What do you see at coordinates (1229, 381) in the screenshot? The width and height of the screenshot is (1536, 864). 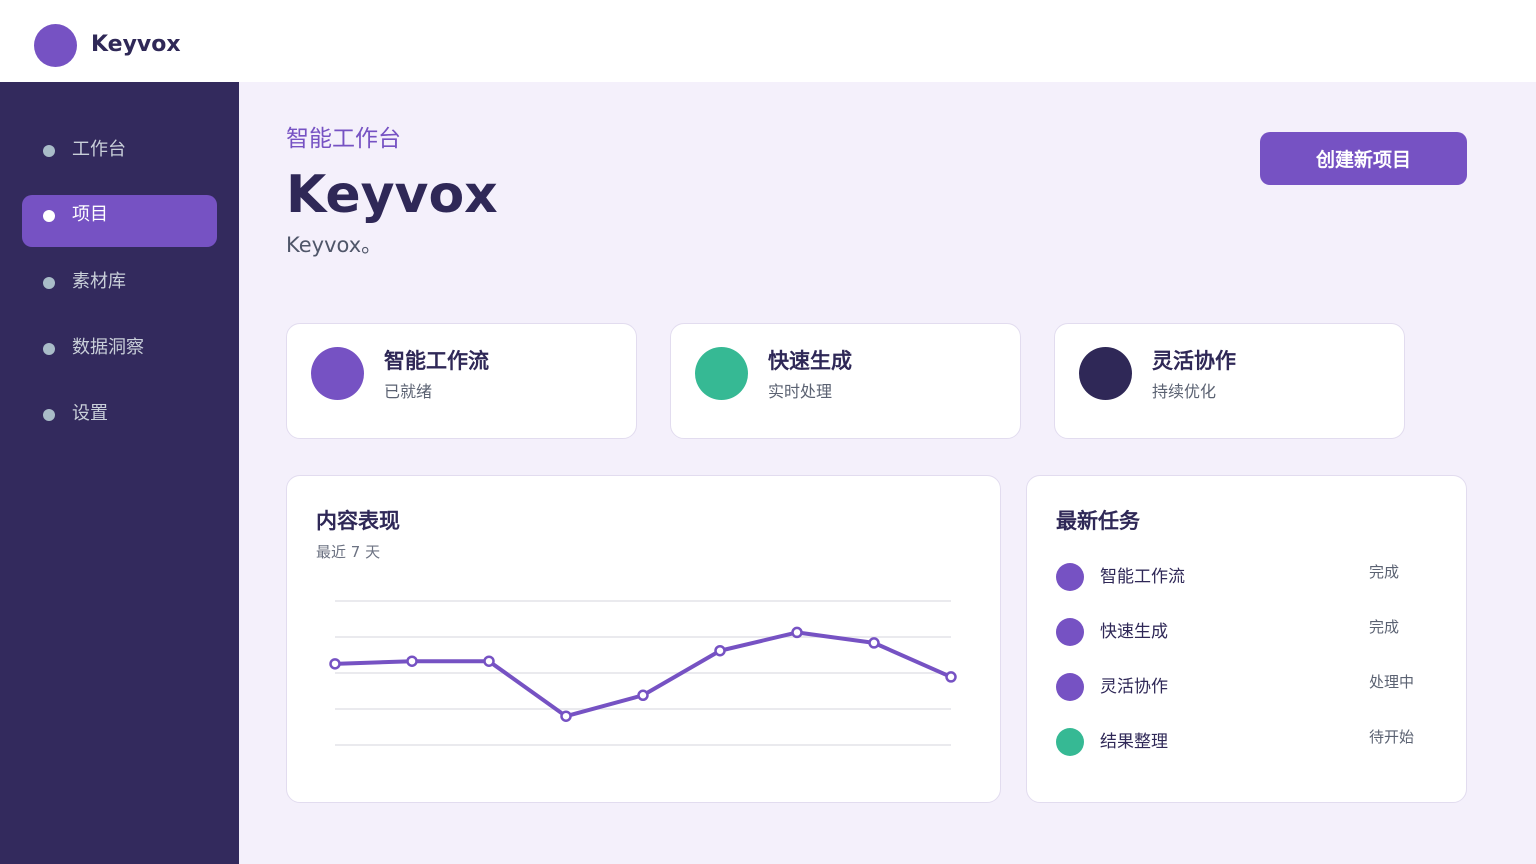 I see `stat-card-collaboration: 灵活协作 持续优化` at bounding box center [1229, 381].